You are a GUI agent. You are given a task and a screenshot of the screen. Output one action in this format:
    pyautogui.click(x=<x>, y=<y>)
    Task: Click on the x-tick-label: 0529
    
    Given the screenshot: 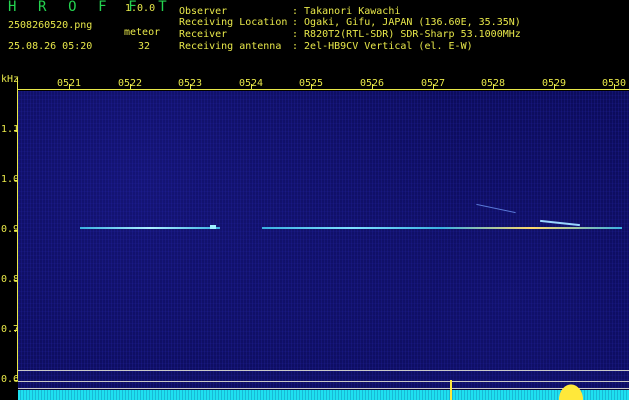 What is the action you would take?
    pyautogui.click(x=554, y=83)
    